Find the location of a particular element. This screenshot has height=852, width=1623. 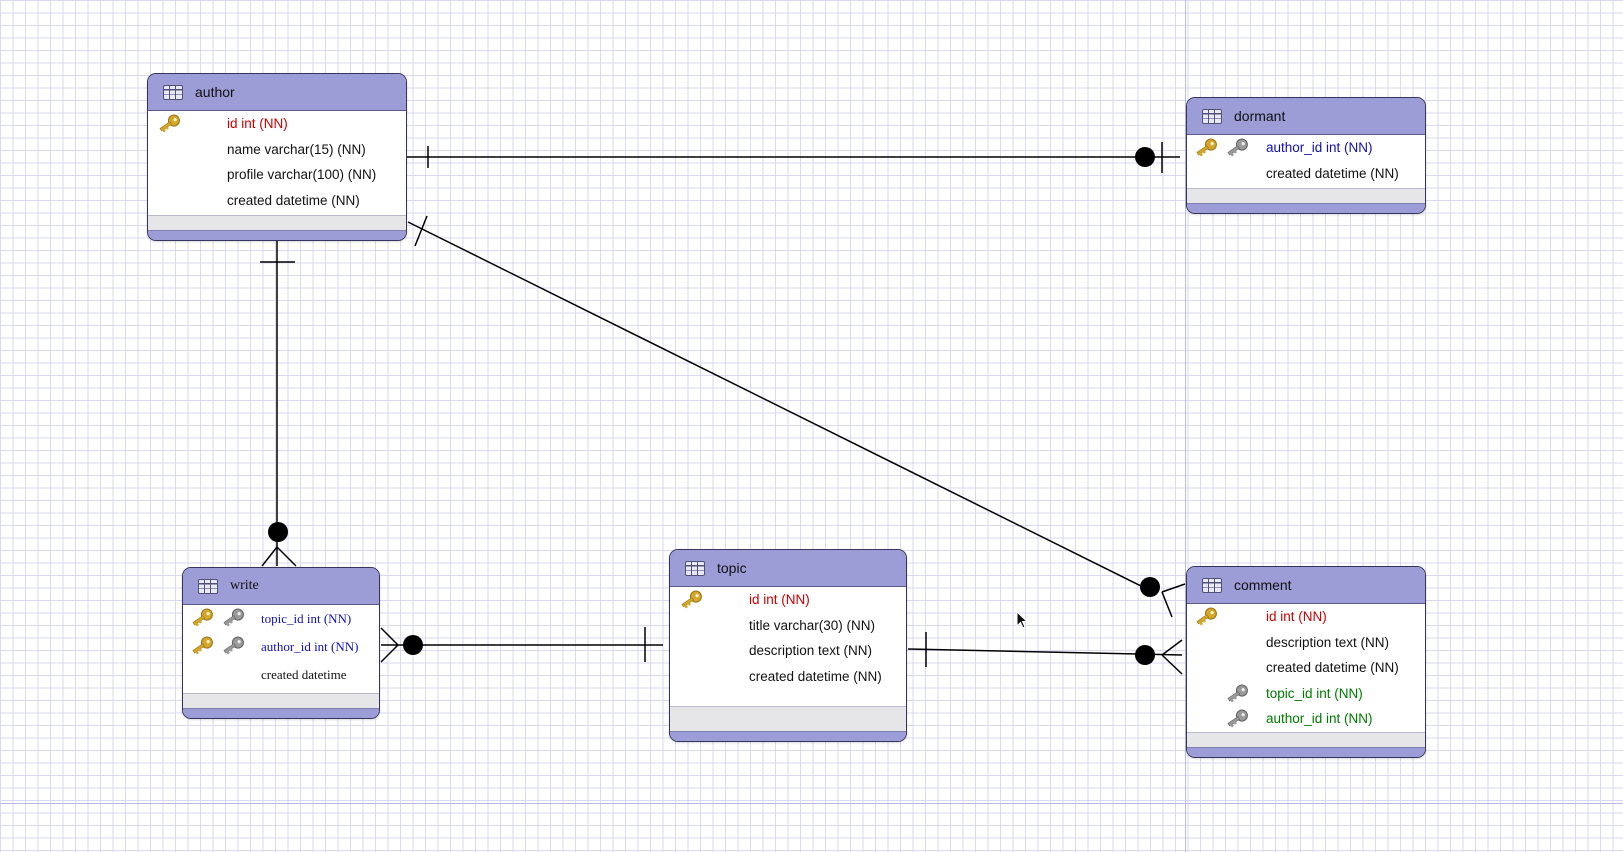

entity-name: topic is located at coordinates (732, 568).